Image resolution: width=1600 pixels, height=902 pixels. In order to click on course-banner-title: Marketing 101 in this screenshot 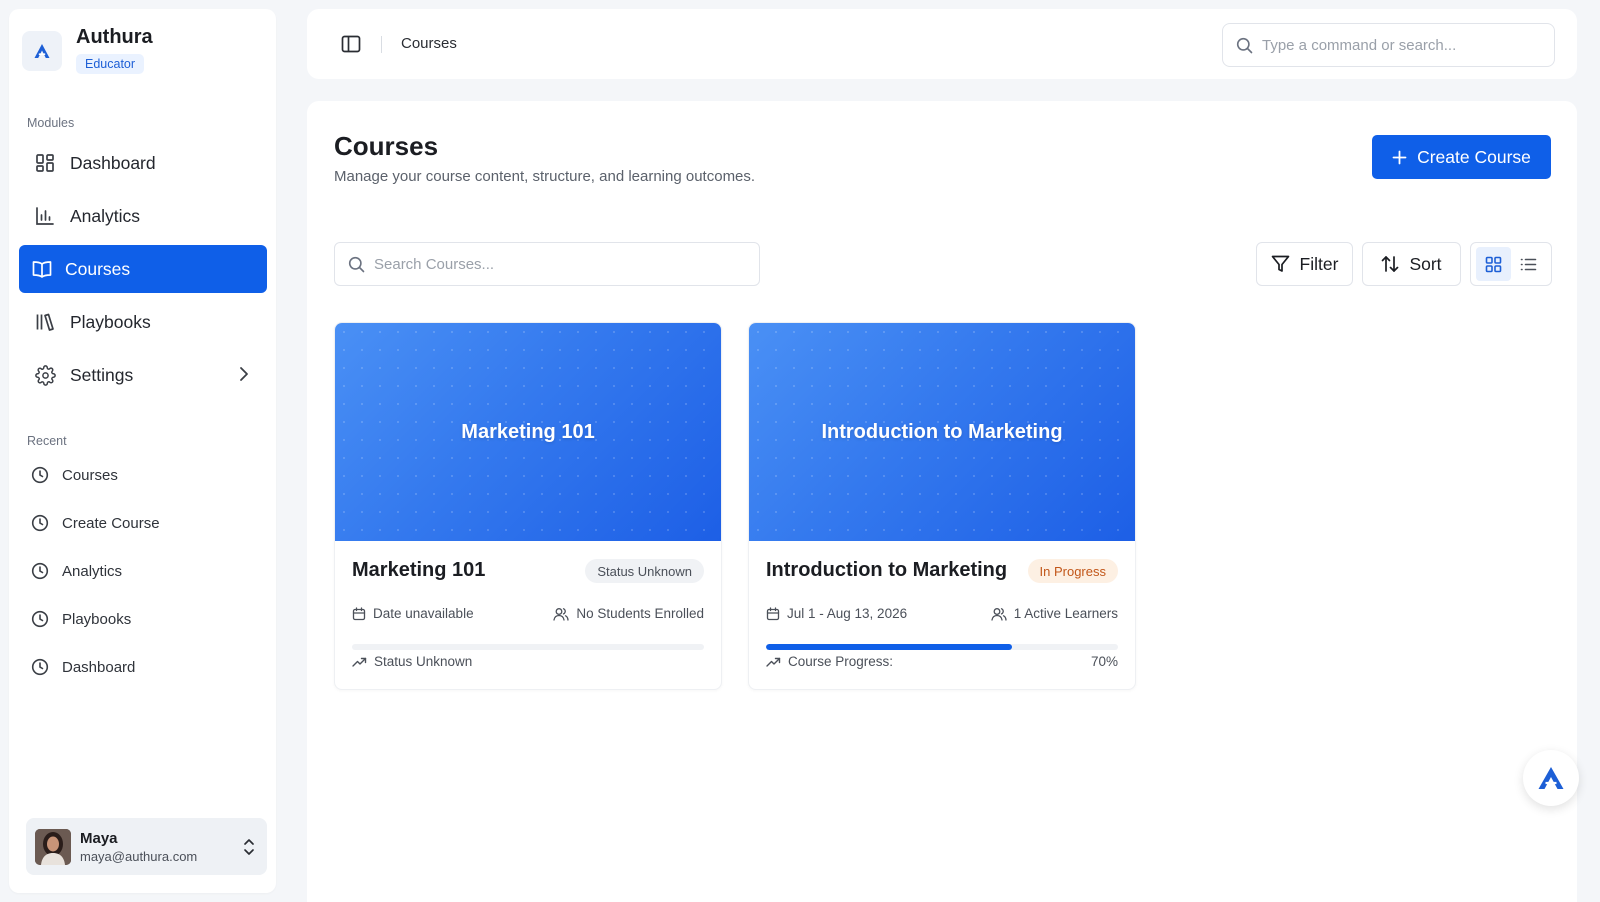, I will do `click(528, 431)`.